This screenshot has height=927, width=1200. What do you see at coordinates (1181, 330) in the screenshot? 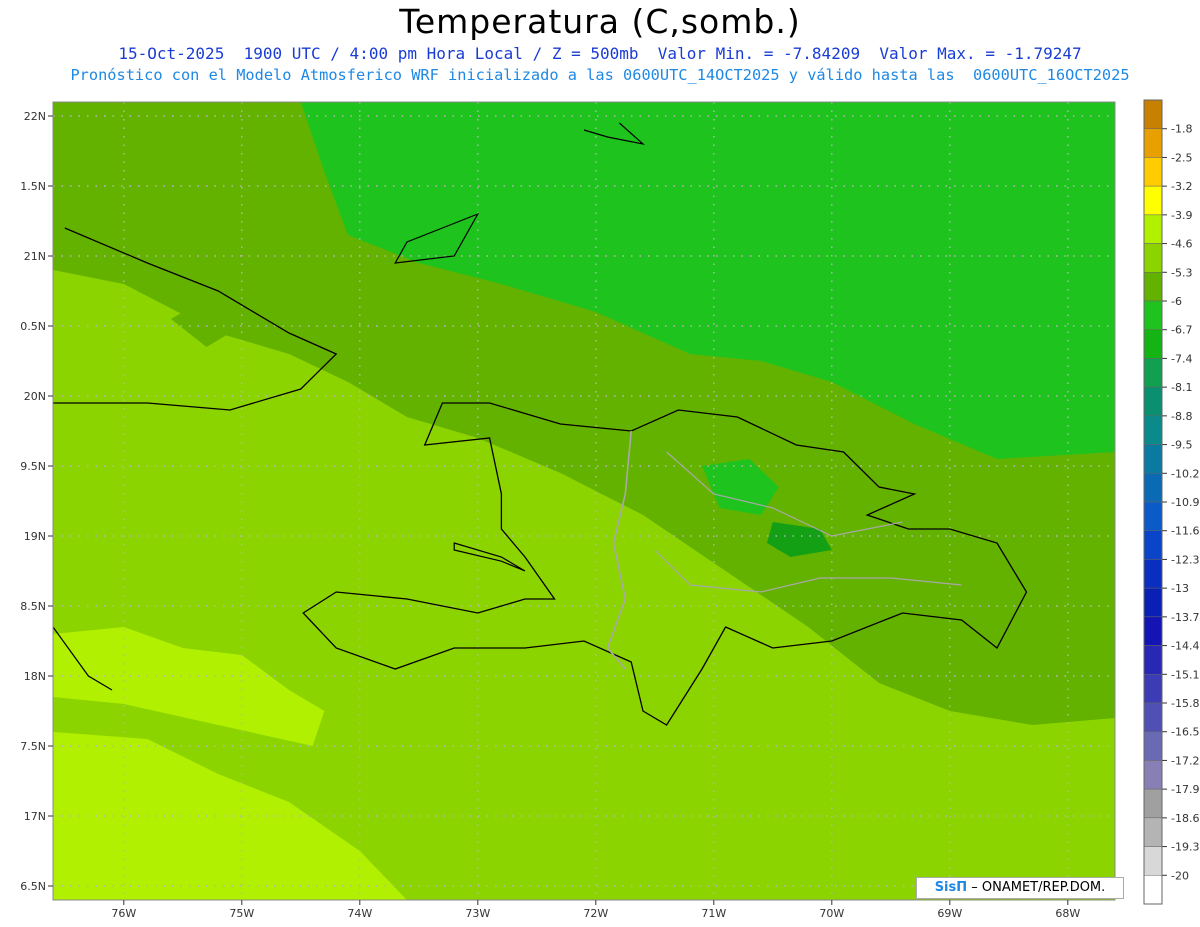
I see `legend-label: -6.7` at bounding box center [1181, 330].